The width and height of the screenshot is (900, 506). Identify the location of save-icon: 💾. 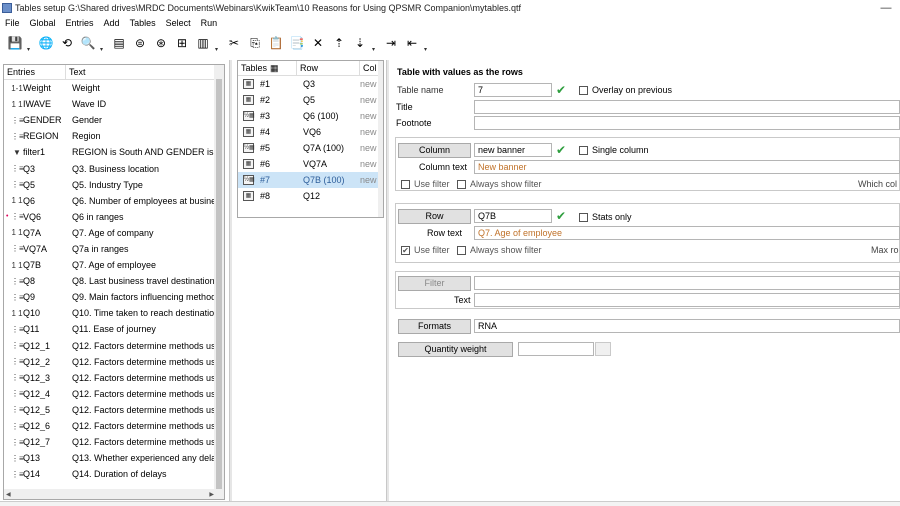
(15, 43).